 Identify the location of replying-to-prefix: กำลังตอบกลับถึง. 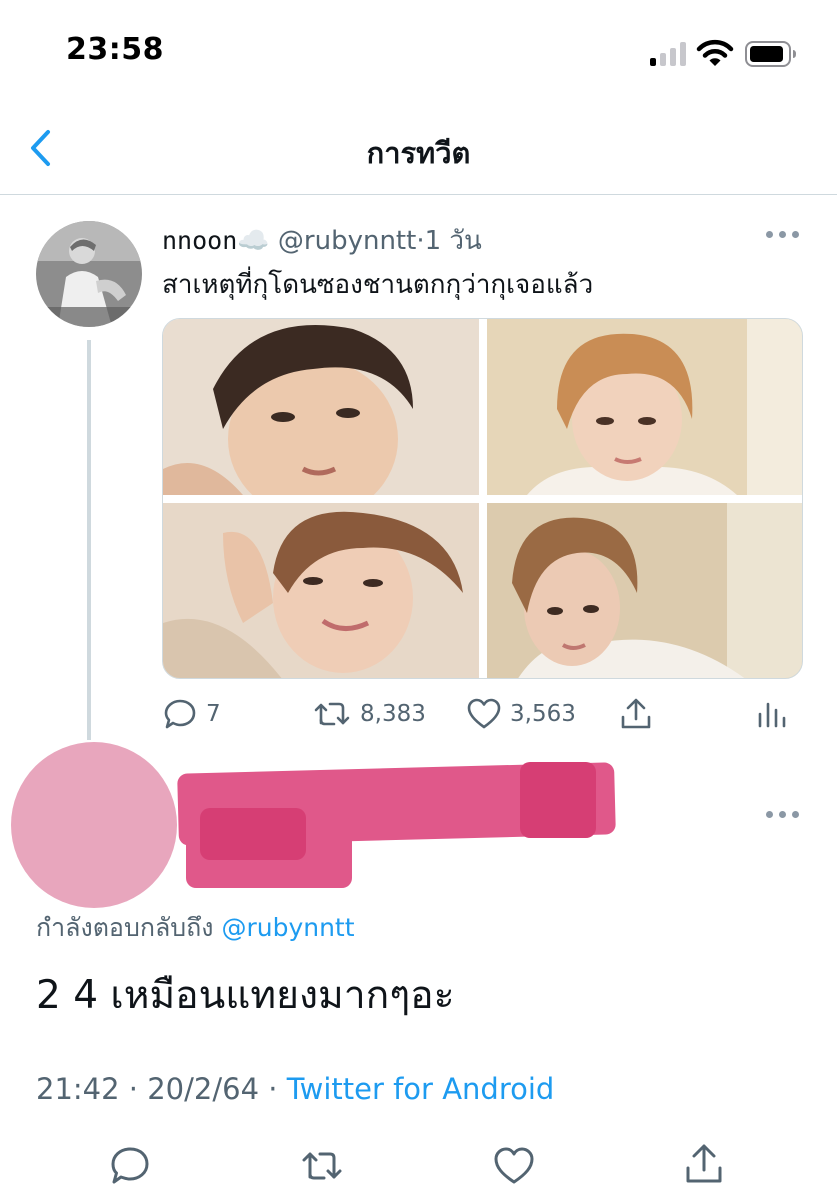
(125, 927).